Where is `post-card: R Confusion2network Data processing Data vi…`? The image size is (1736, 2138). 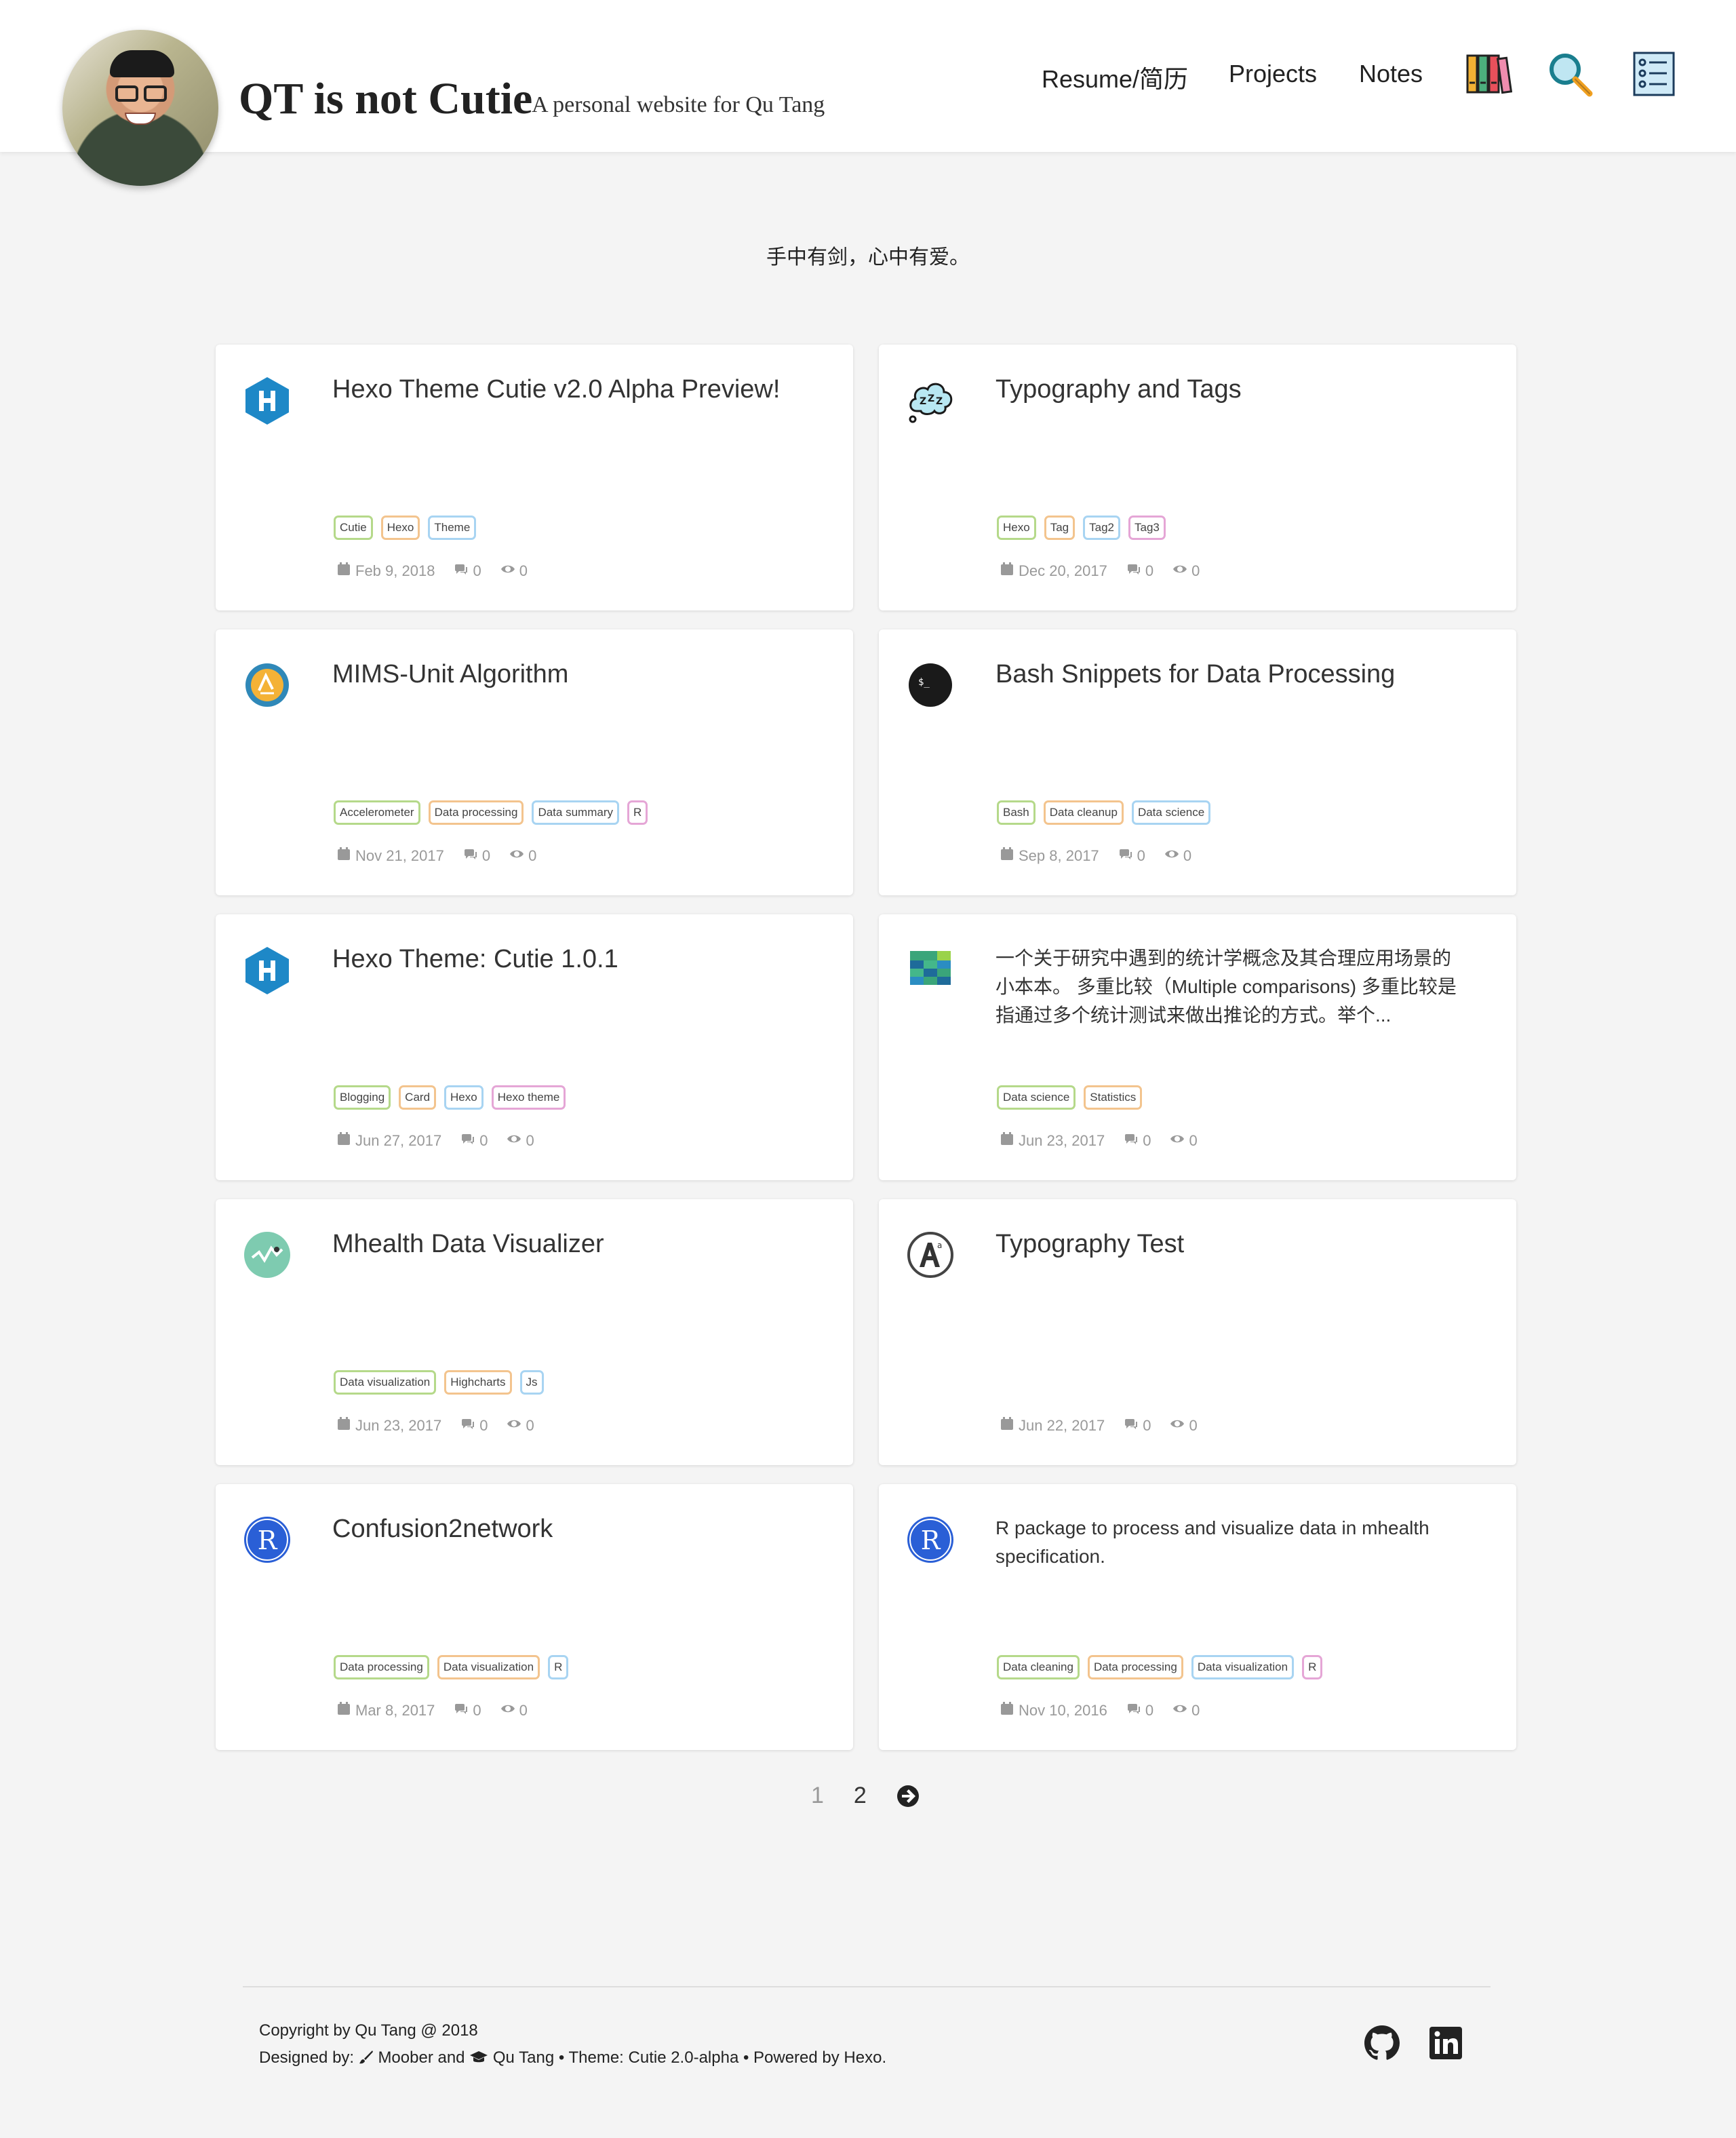
post-card: R Confusion2network Data processing Data vi… is located at coordinates (534, 1617).